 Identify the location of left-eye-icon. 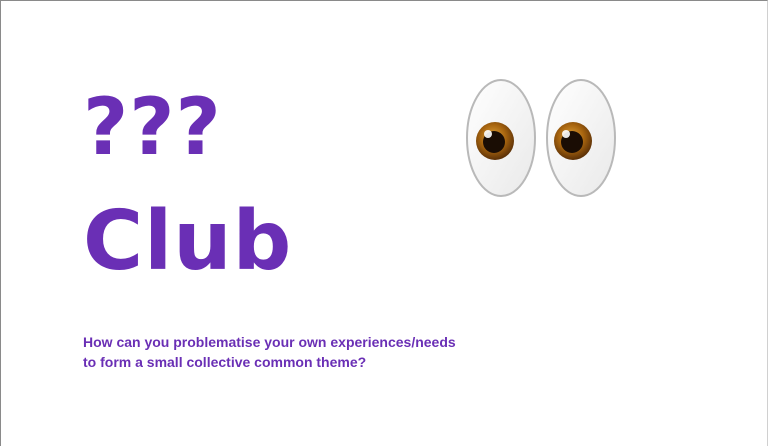
(501, 138).